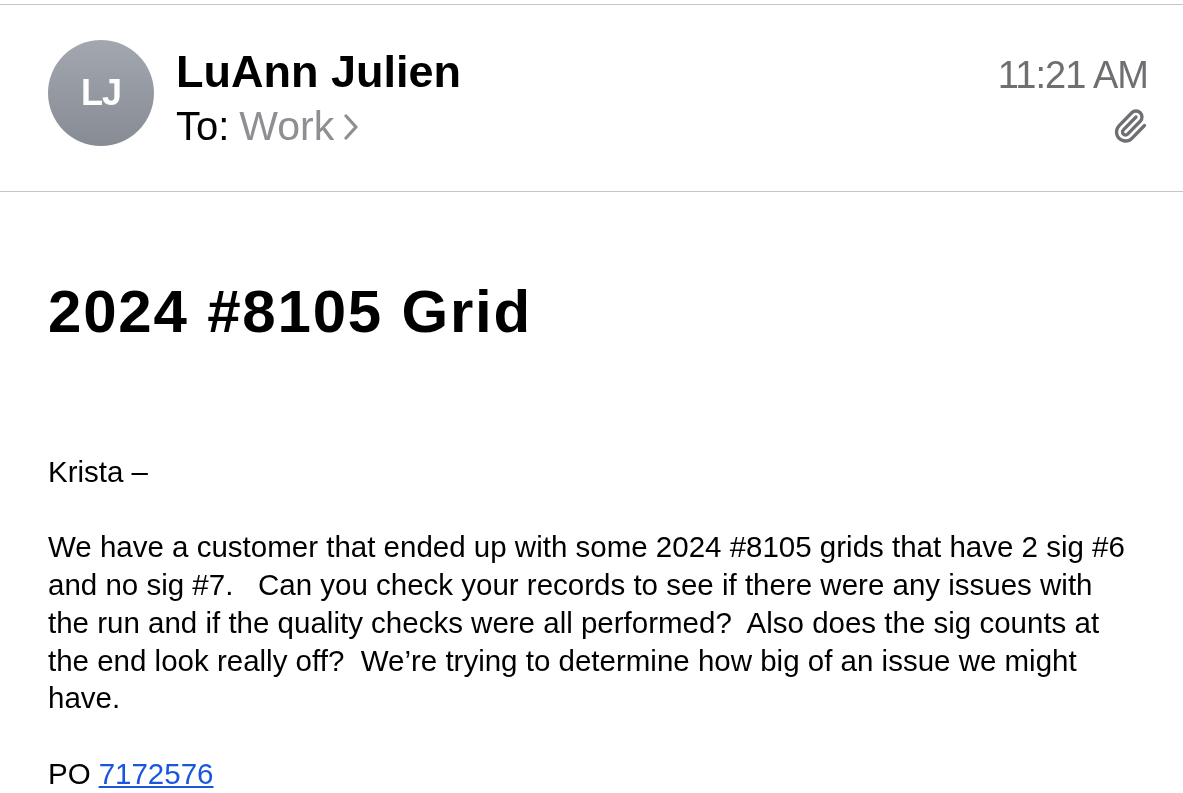  What do you see at coordinates (351, 127) in the screenshot?
I see `chevron-right-icon` at bounding box center [351, 127].